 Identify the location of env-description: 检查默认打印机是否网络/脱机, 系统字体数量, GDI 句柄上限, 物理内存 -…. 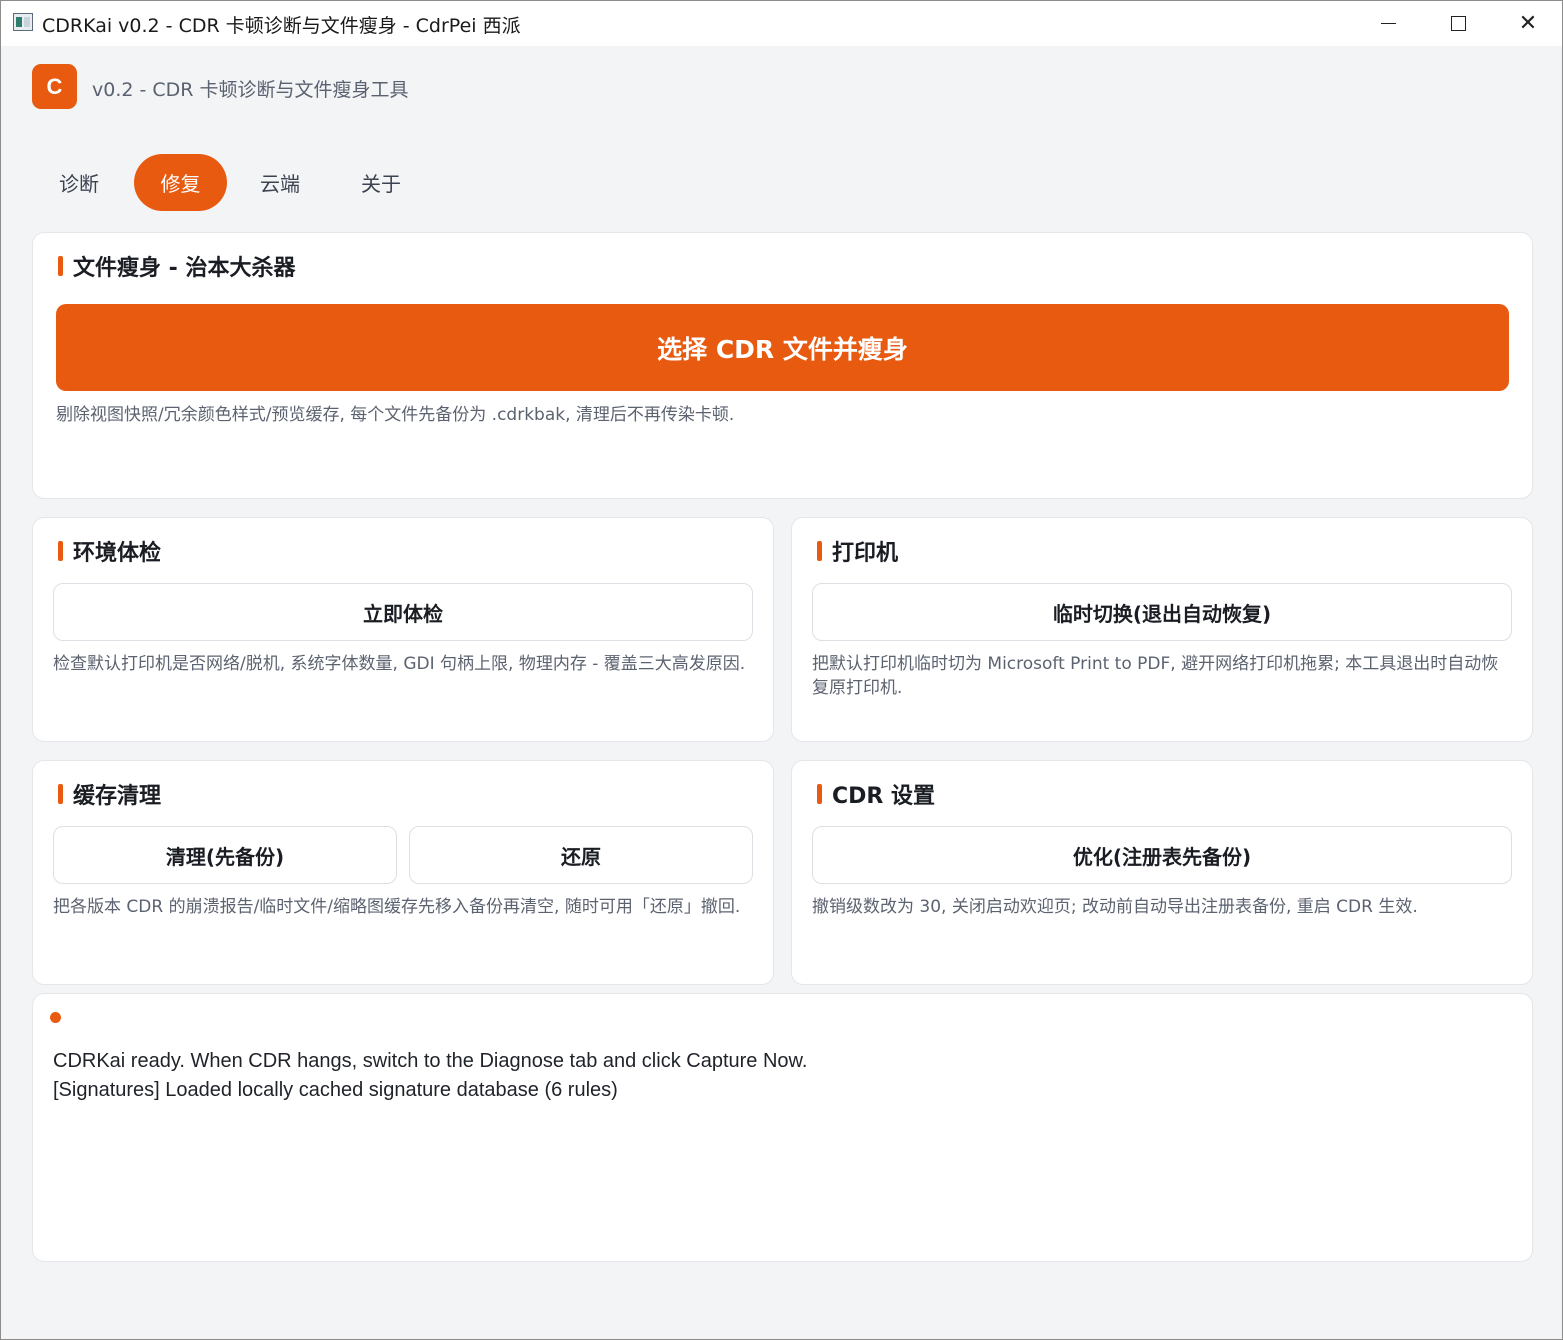
(399, 664).